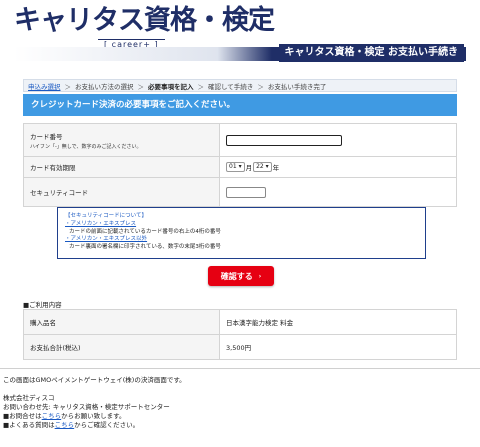  I want to click on expiry-label: カード有効期限, so click(121, 167).